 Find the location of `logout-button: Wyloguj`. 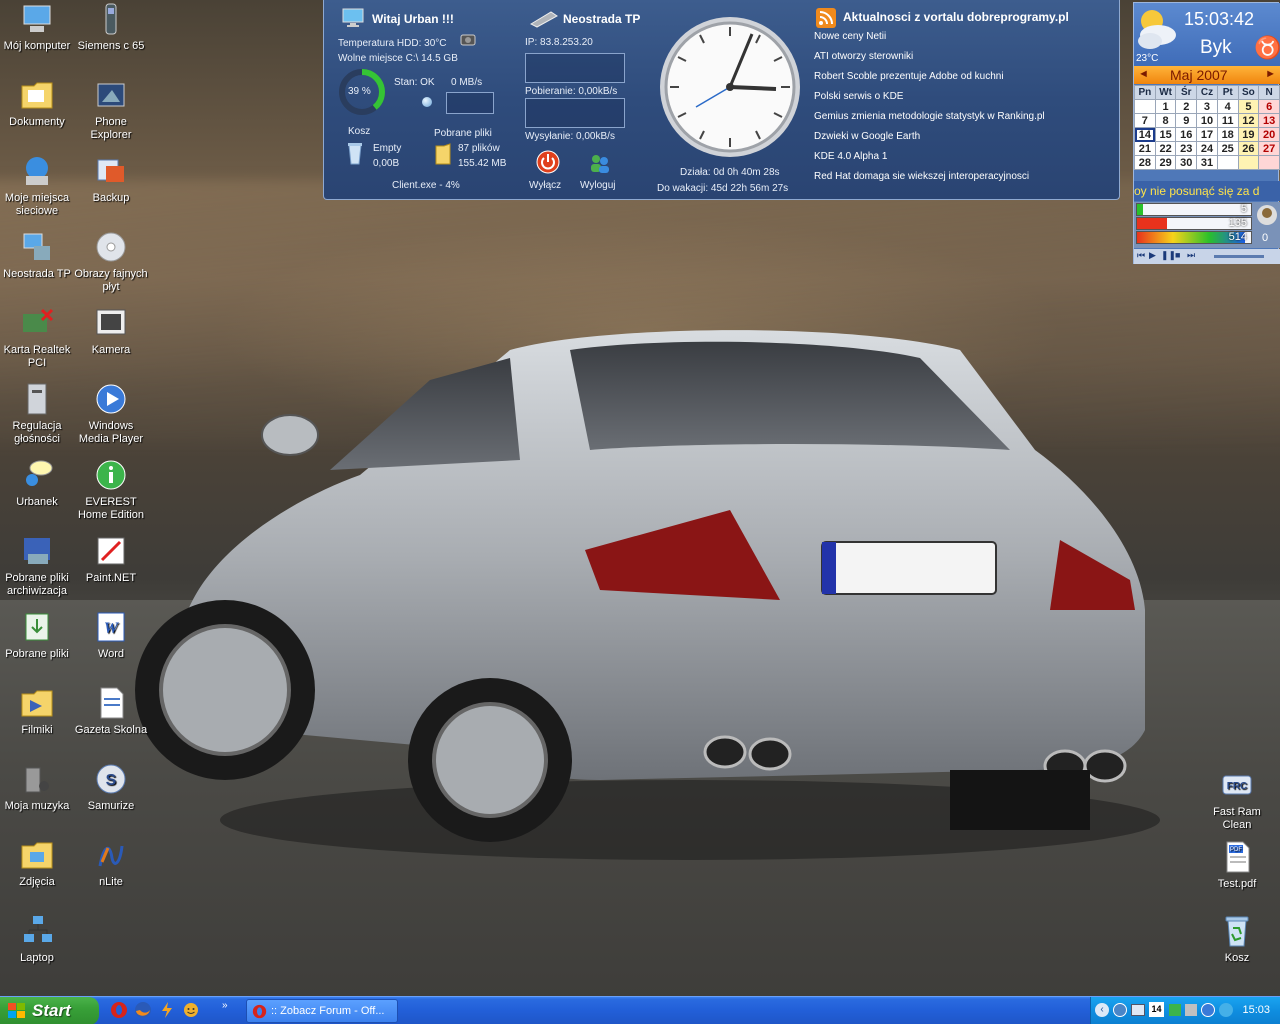

logout-button: Wyloguj is located at coordinates (597, 185).